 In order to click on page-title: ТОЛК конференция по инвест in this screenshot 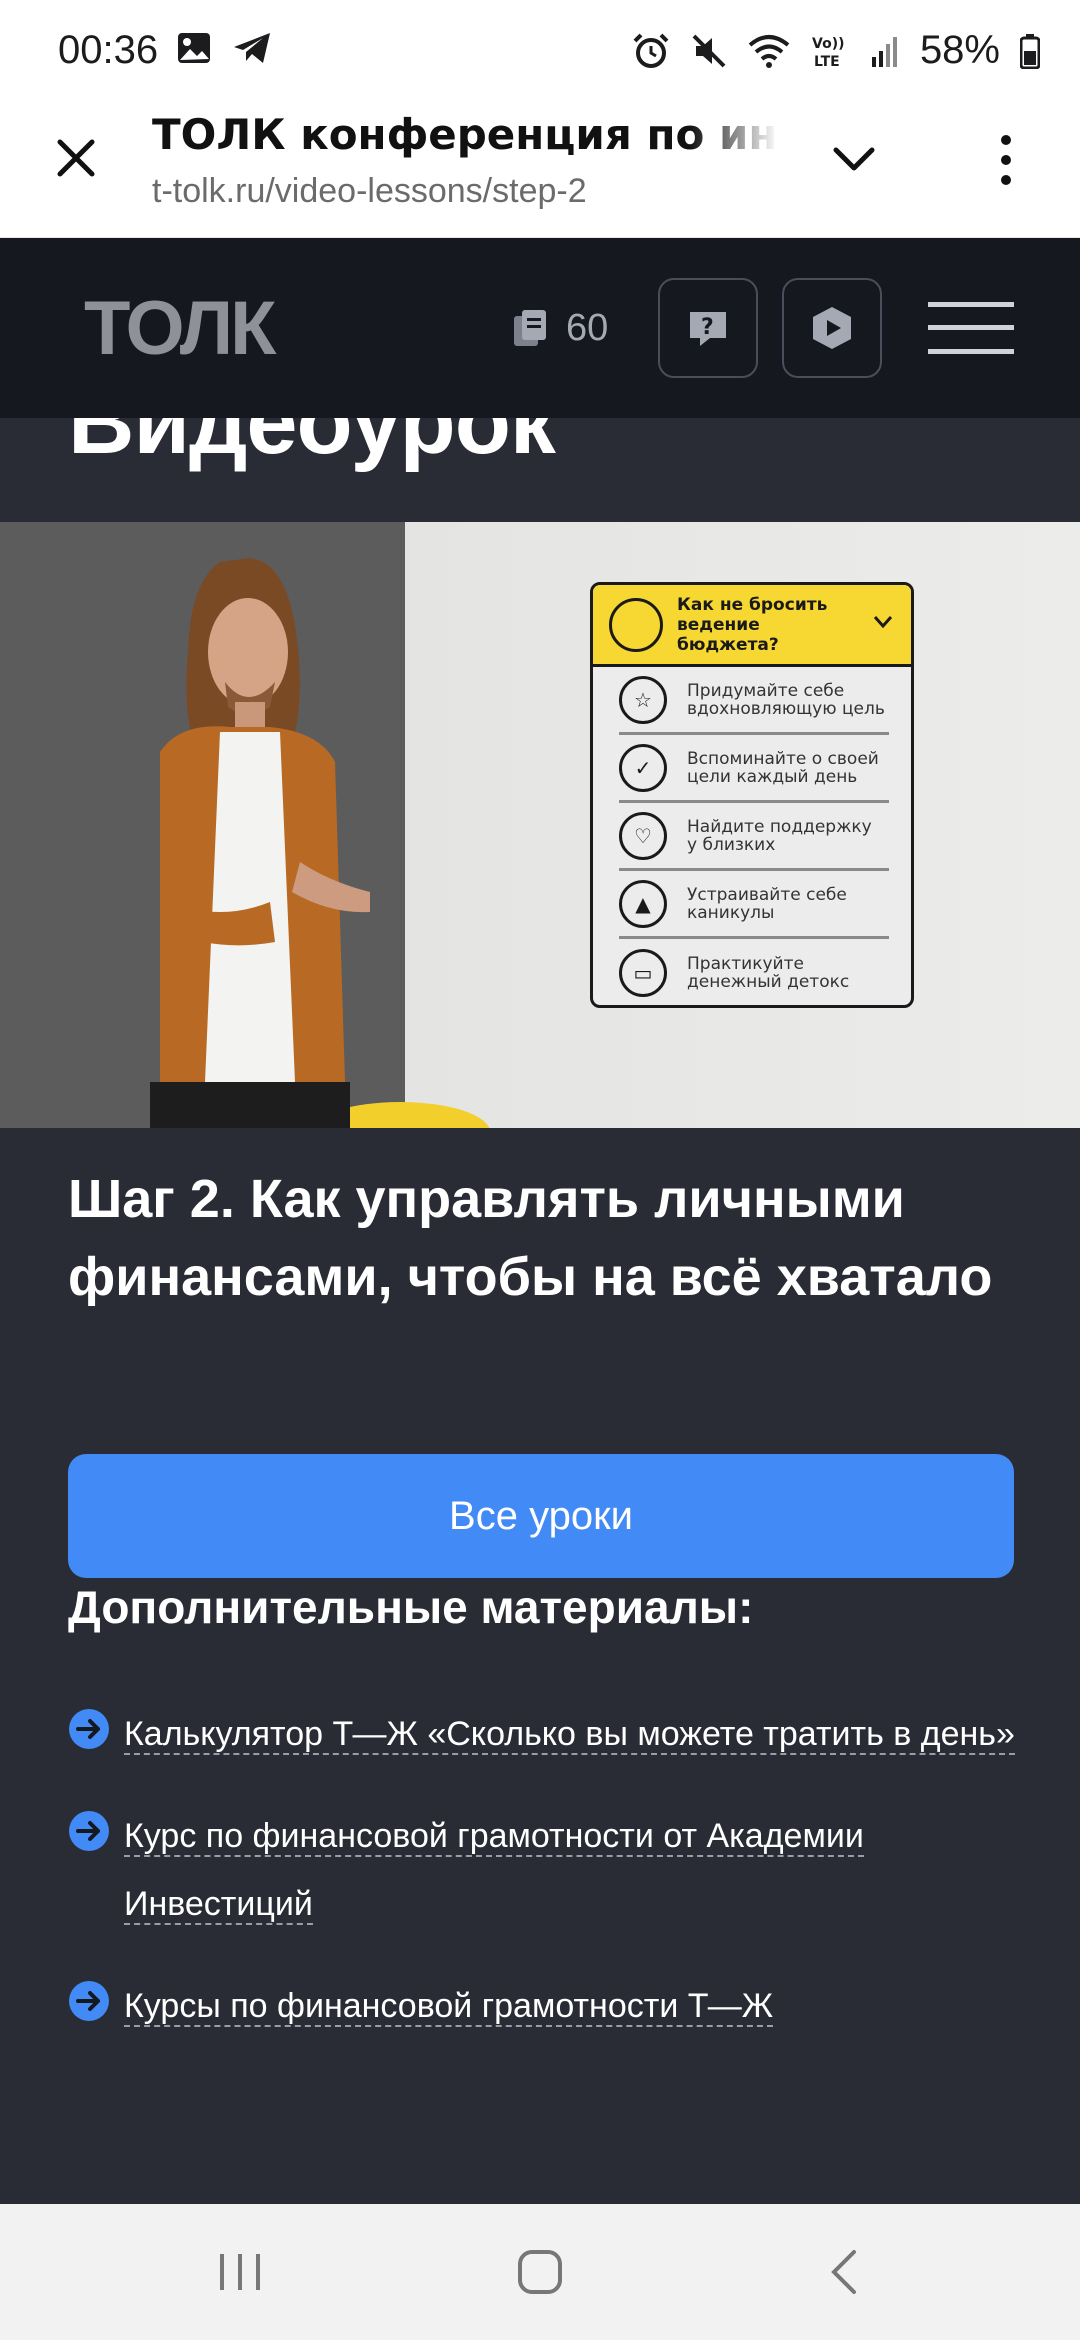, I will do `click(465, 134)`.